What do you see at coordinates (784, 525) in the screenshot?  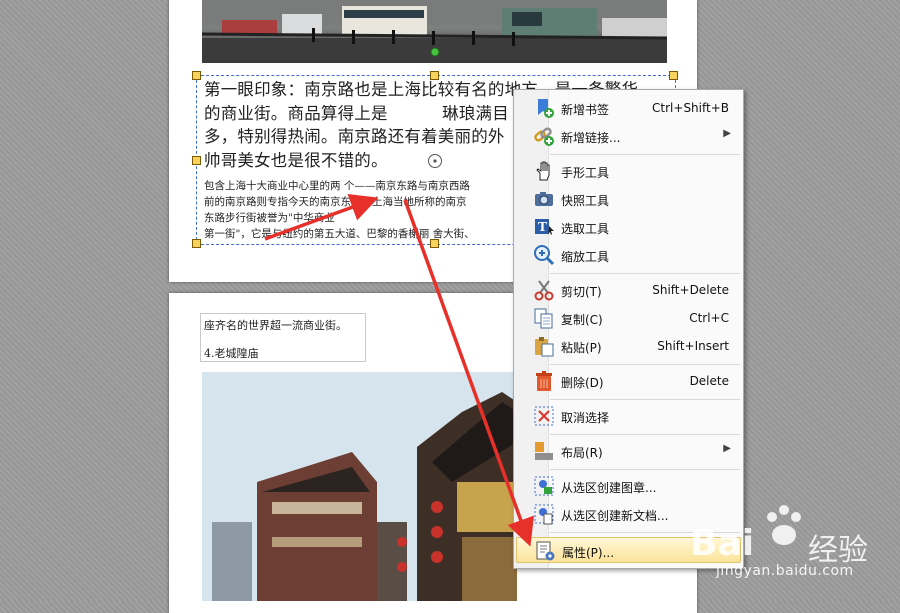 I see `paw-icon` at bounding box center [784, 525].